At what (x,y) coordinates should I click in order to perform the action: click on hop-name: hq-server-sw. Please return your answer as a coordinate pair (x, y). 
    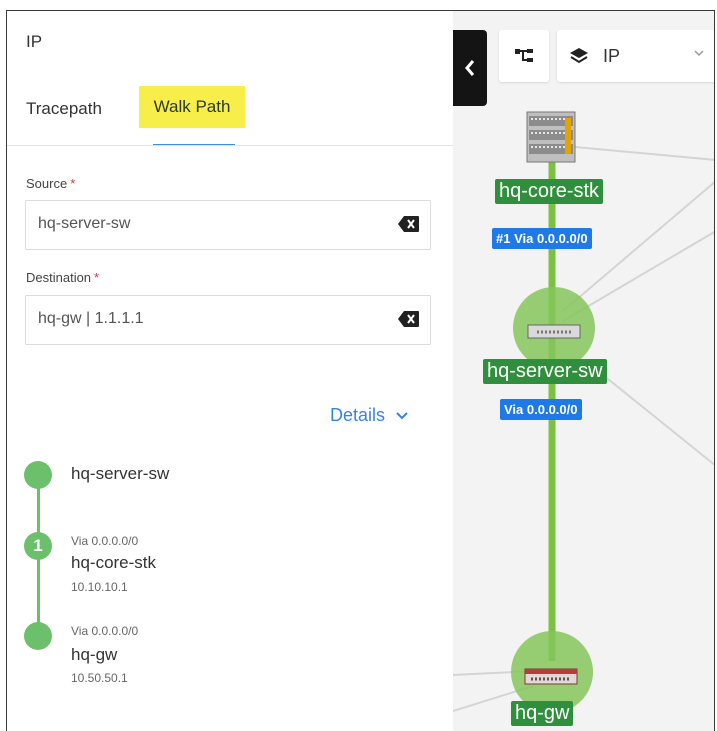
    Looking at the image, I should click on (120, 473).